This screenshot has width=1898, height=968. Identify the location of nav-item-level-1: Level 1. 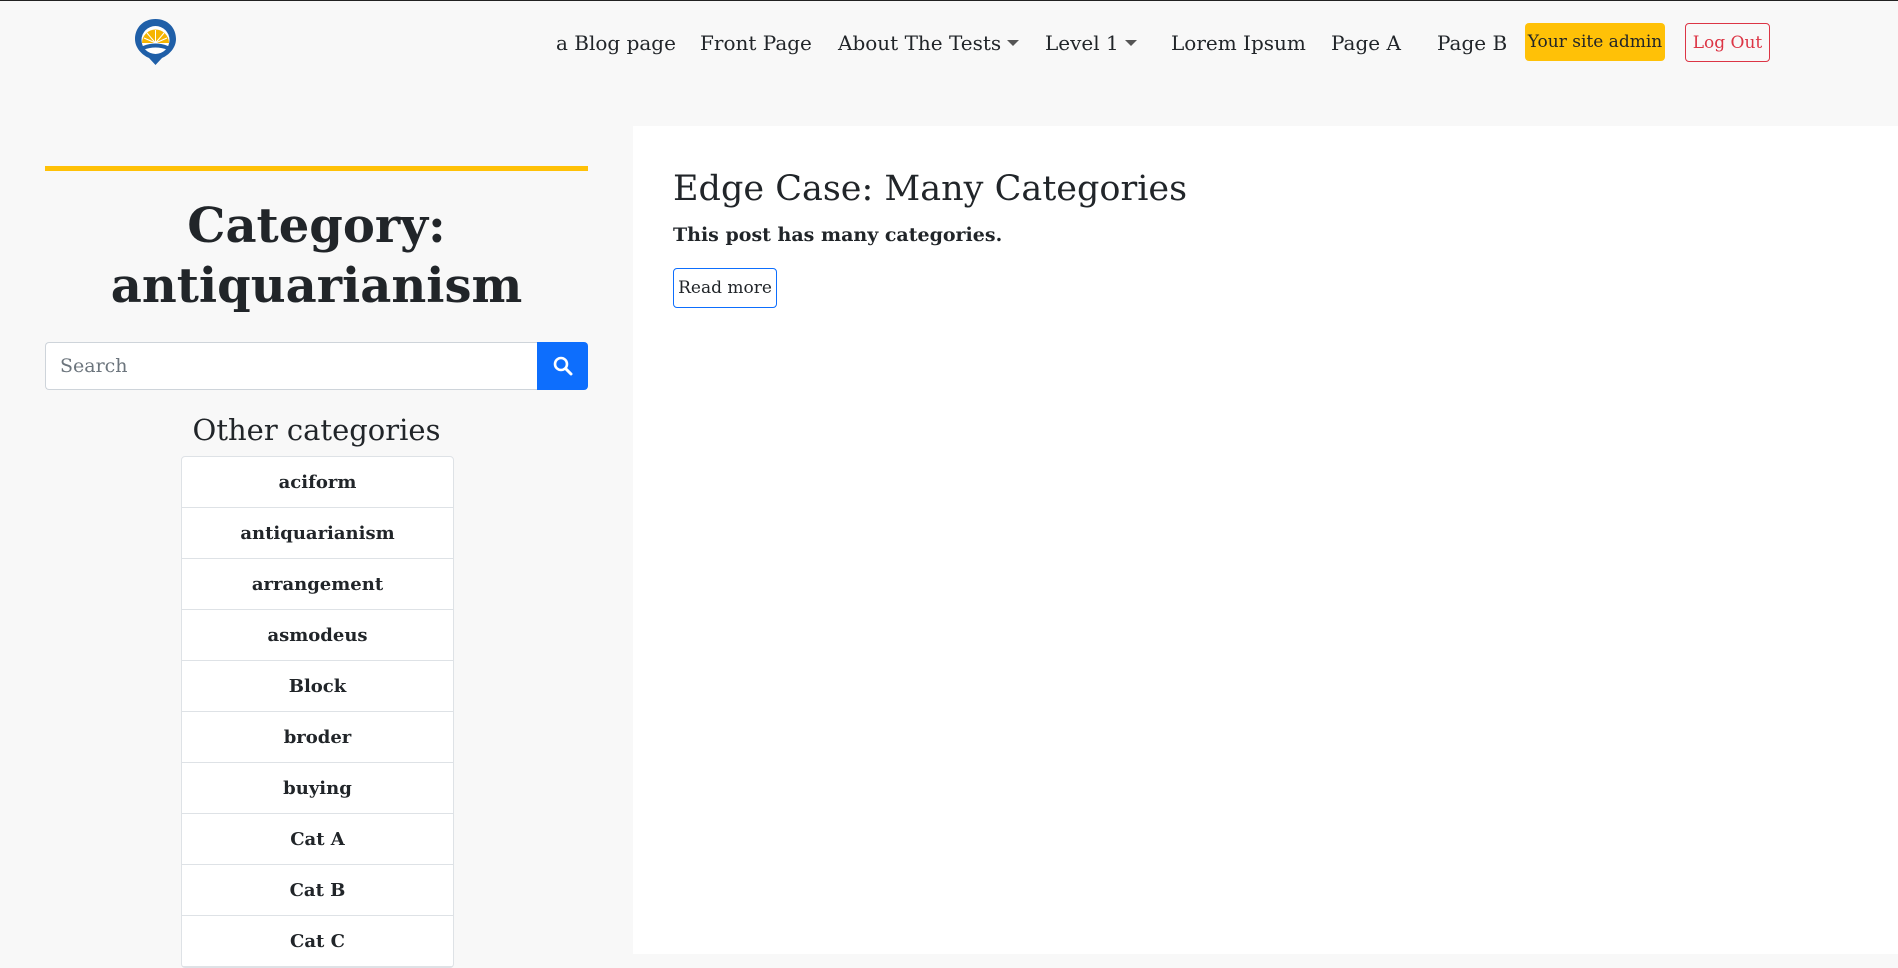
(1091, 43).